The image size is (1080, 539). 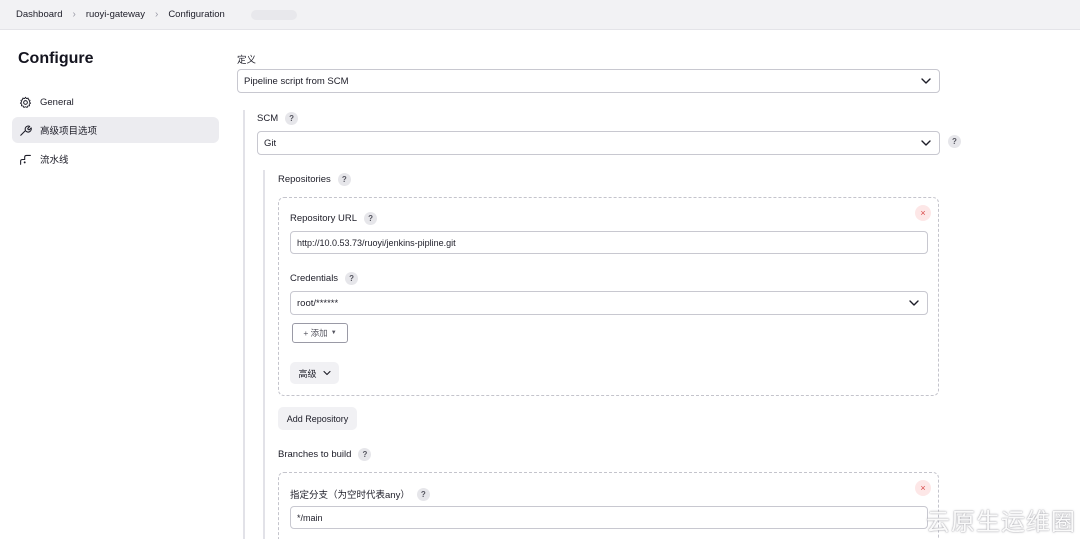 I want to click on sidebar-item-general: General, so click(x=115, y=102).